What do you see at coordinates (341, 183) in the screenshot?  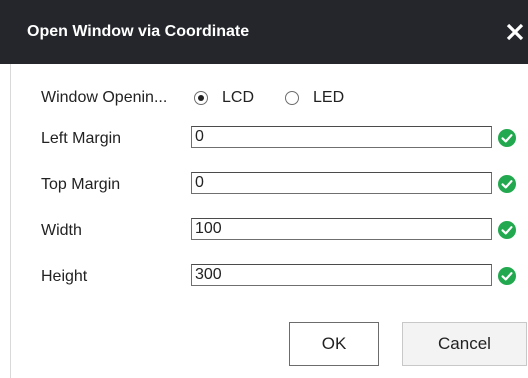 I see `top-margin-input` at bounding box center [341, 183].